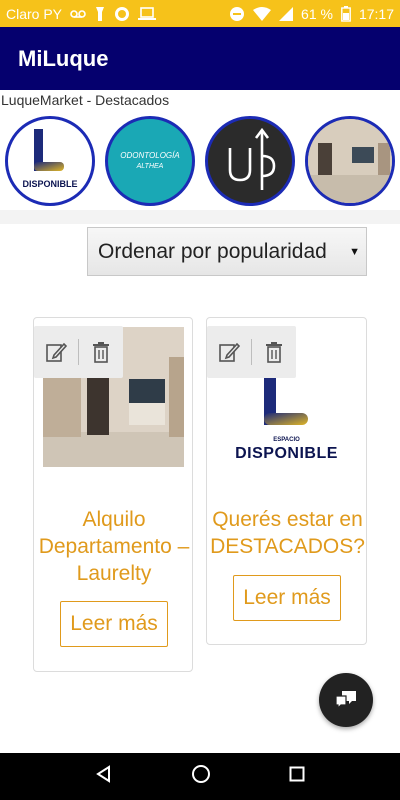 The image size is (400, 800). Describe the element at coordinates (200, 13) in the screenshot. I see `status-bar: Claro PY 61 % 17:17` at that location.